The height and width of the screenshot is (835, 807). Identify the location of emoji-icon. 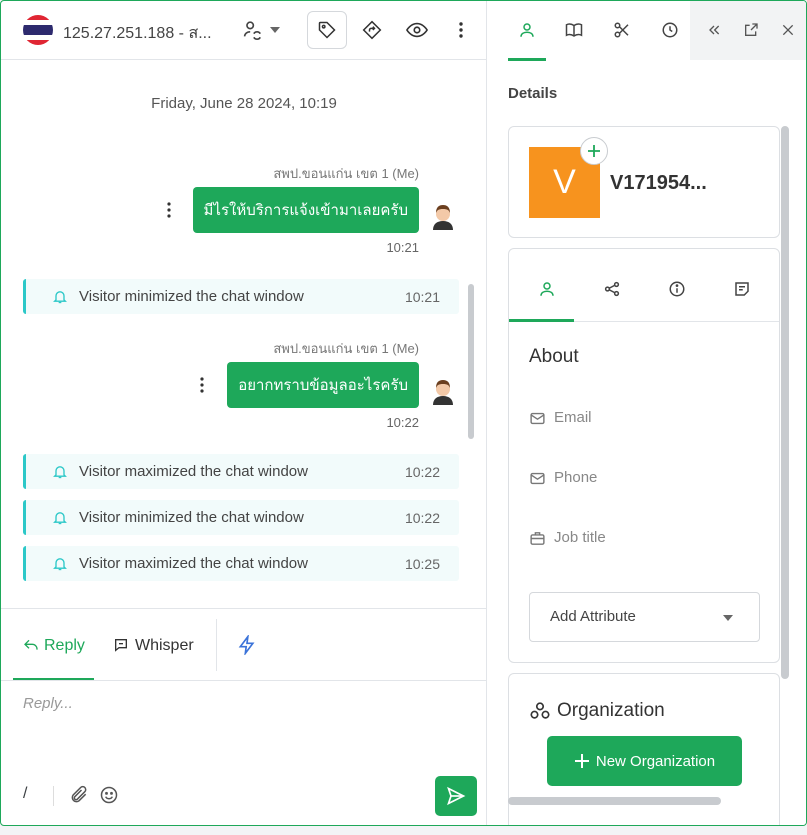
(109, 797).